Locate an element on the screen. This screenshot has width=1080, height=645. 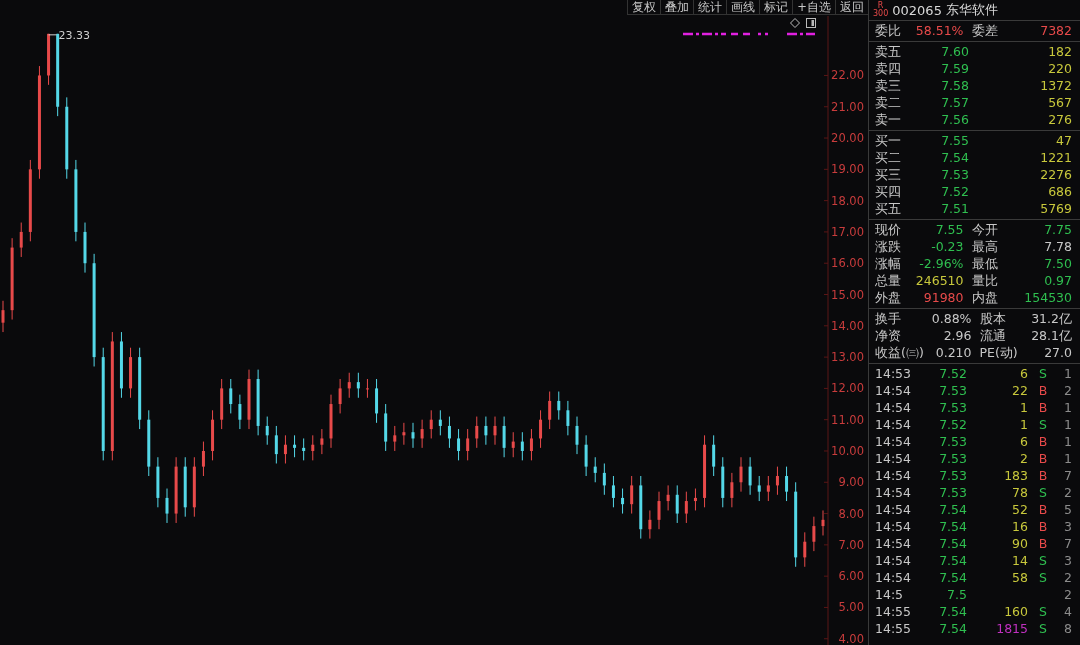
ask-label: 卖四 is located at coordinates (888, 68).